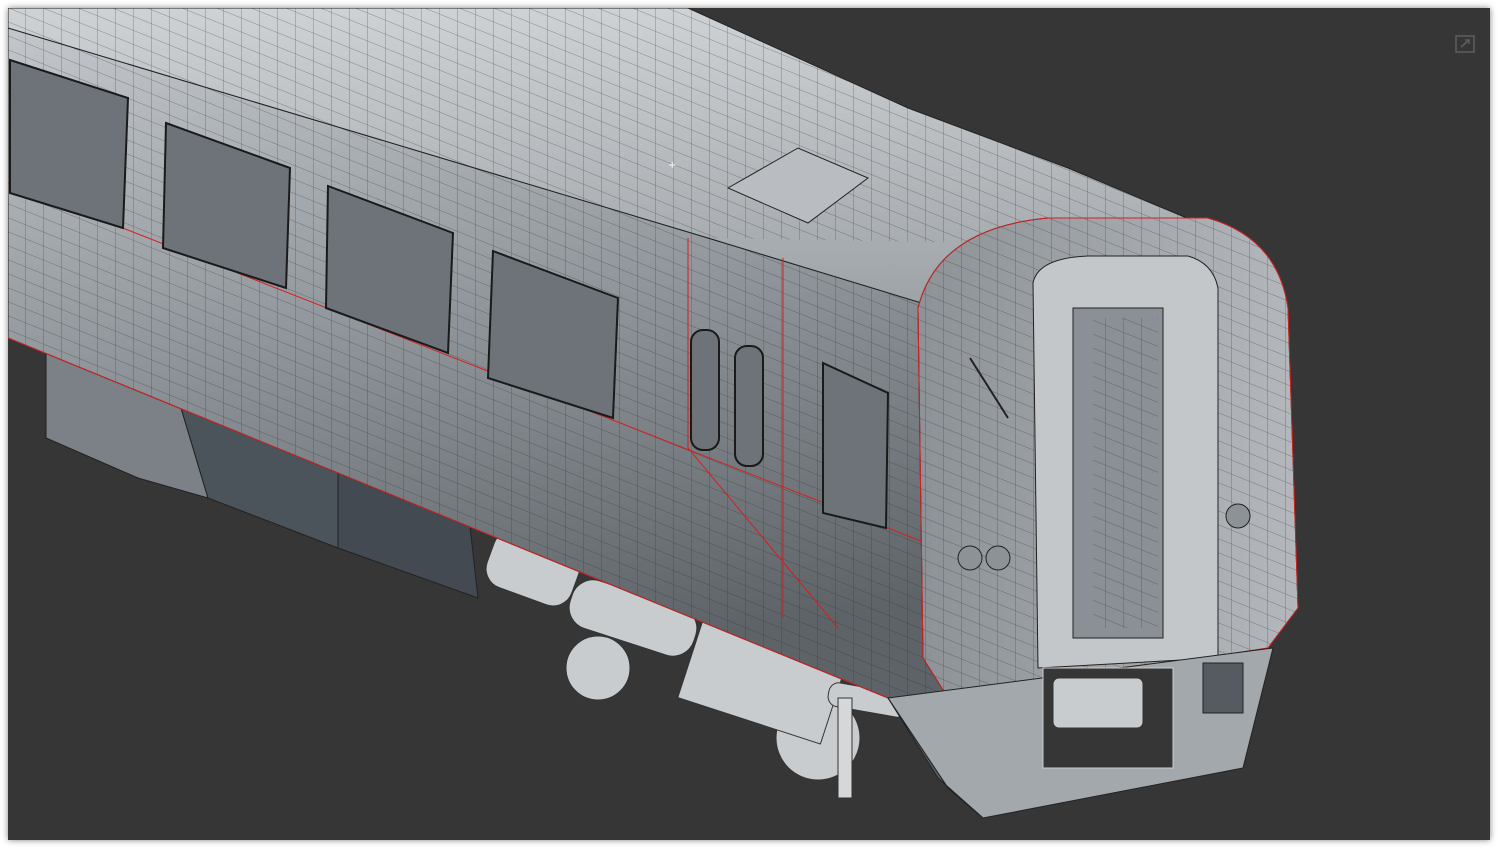 This screenshot has height=848, width=1498. I want to click on viewport-origin-icon: +, so click(672, 165).